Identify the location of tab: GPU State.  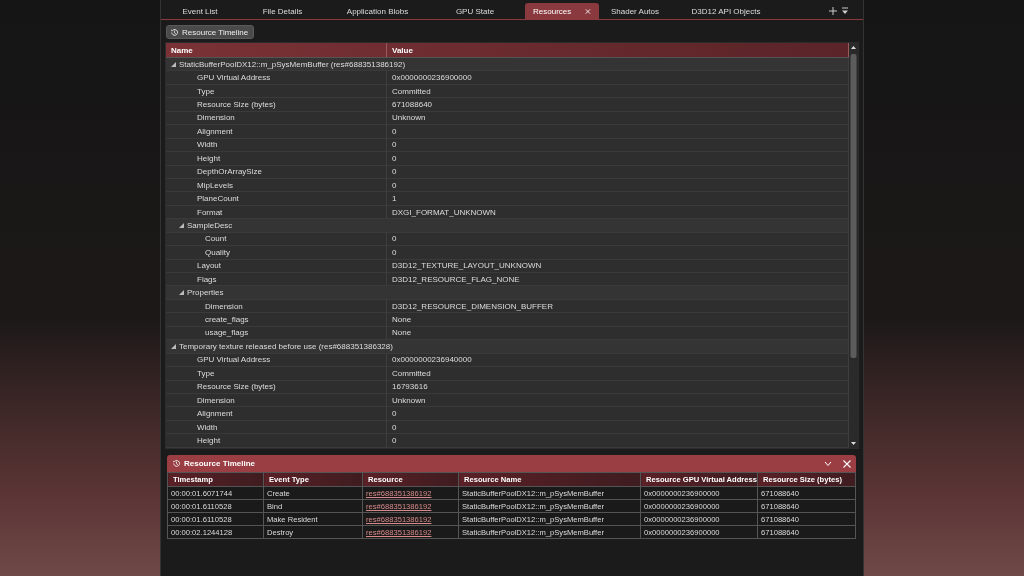
(475, 11).